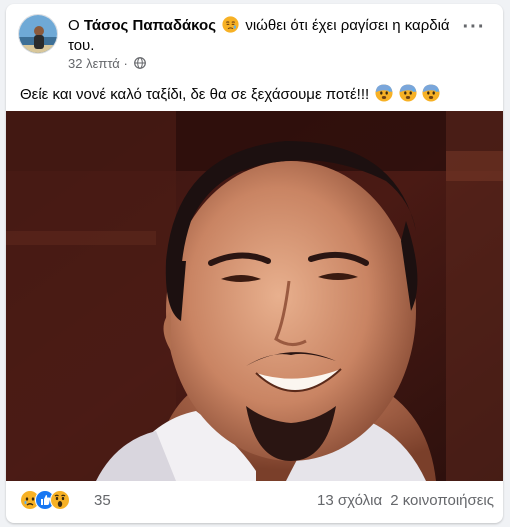  I want to click on post-meta: 32 λεπτά ·, so click(107, 64).